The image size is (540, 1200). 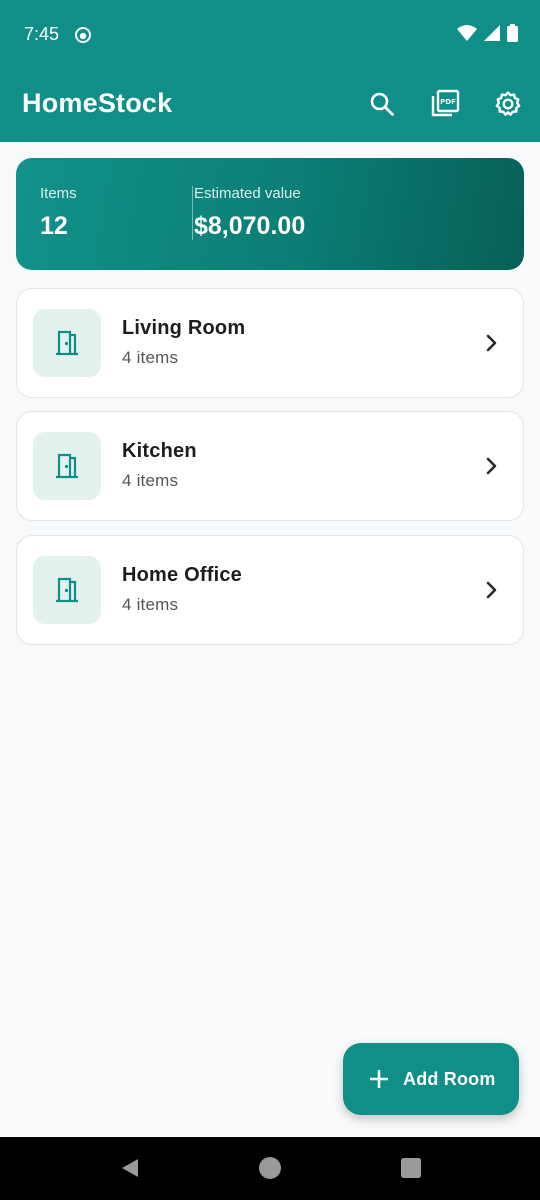 What do you see at coordinates (512, 33) in the screenshot?
I see `battery-icon` at bounding box center [512, 33].